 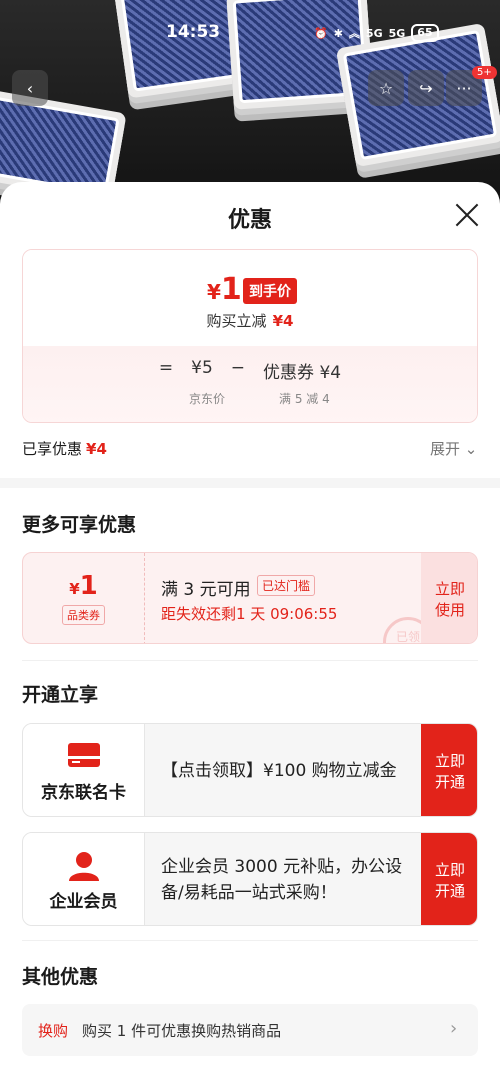 I want to click on share-button: ↪, so click(x=426, y=88).